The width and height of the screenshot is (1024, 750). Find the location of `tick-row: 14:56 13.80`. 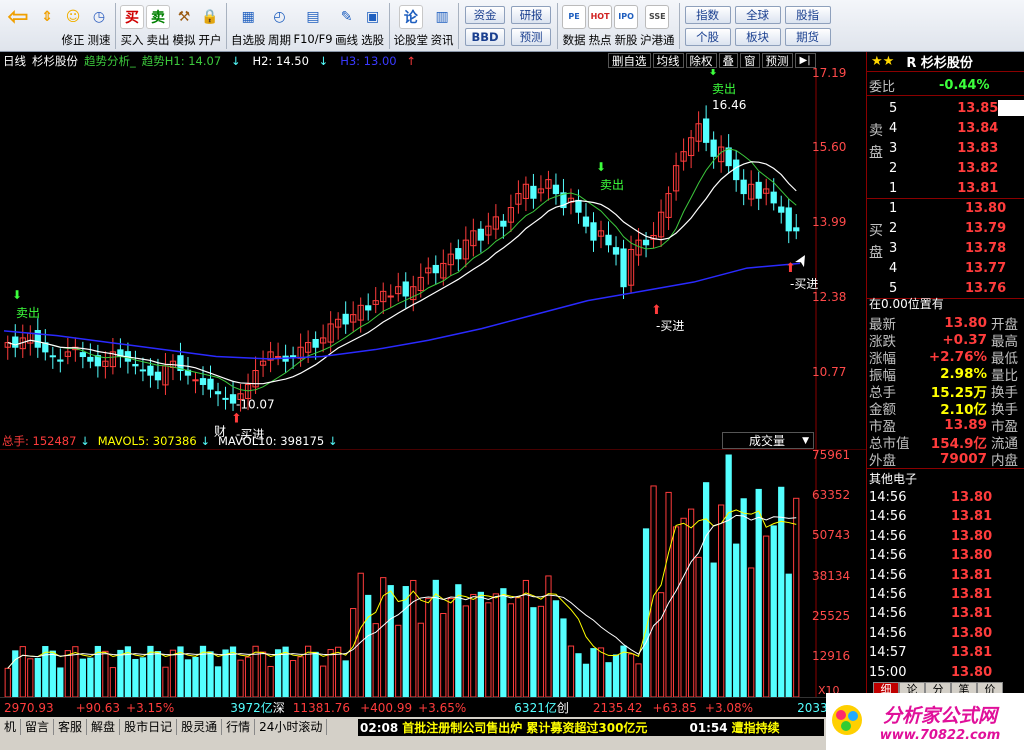

tick-row: 14:56 13.80 is located at coordinates (945, 536).